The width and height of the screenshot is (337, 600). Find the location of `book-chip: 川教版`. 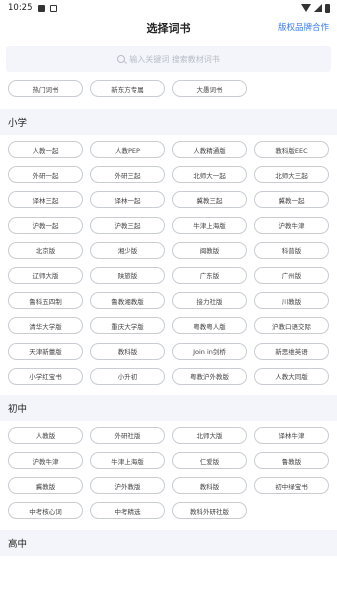

book-chip: 川教版 is located at coordinates (291, 301).